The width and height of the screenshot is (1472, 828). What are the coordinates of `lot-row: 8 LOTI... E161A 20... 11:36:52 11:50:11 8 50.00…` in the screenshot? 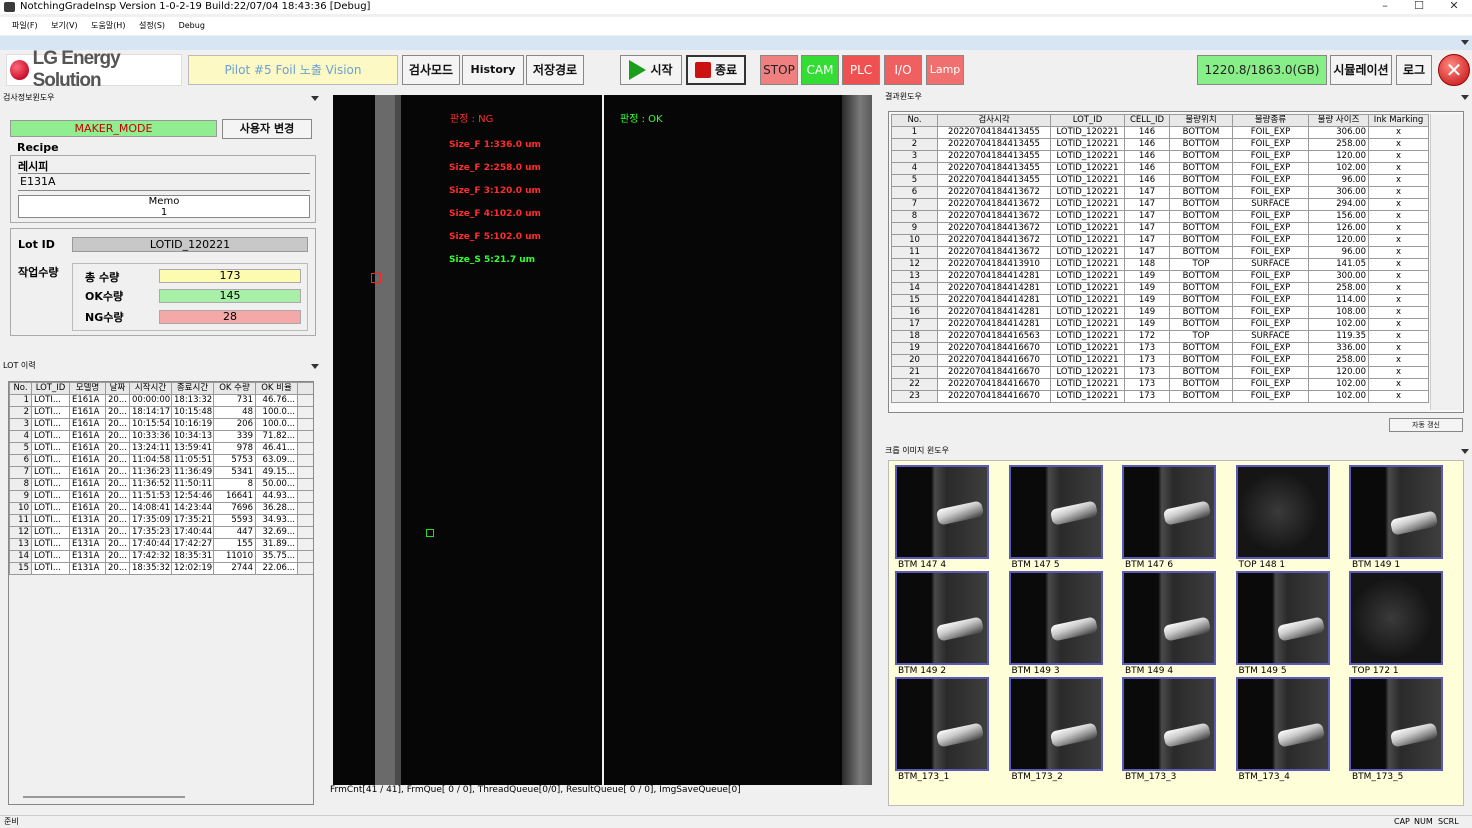 It's located at (161, 484).